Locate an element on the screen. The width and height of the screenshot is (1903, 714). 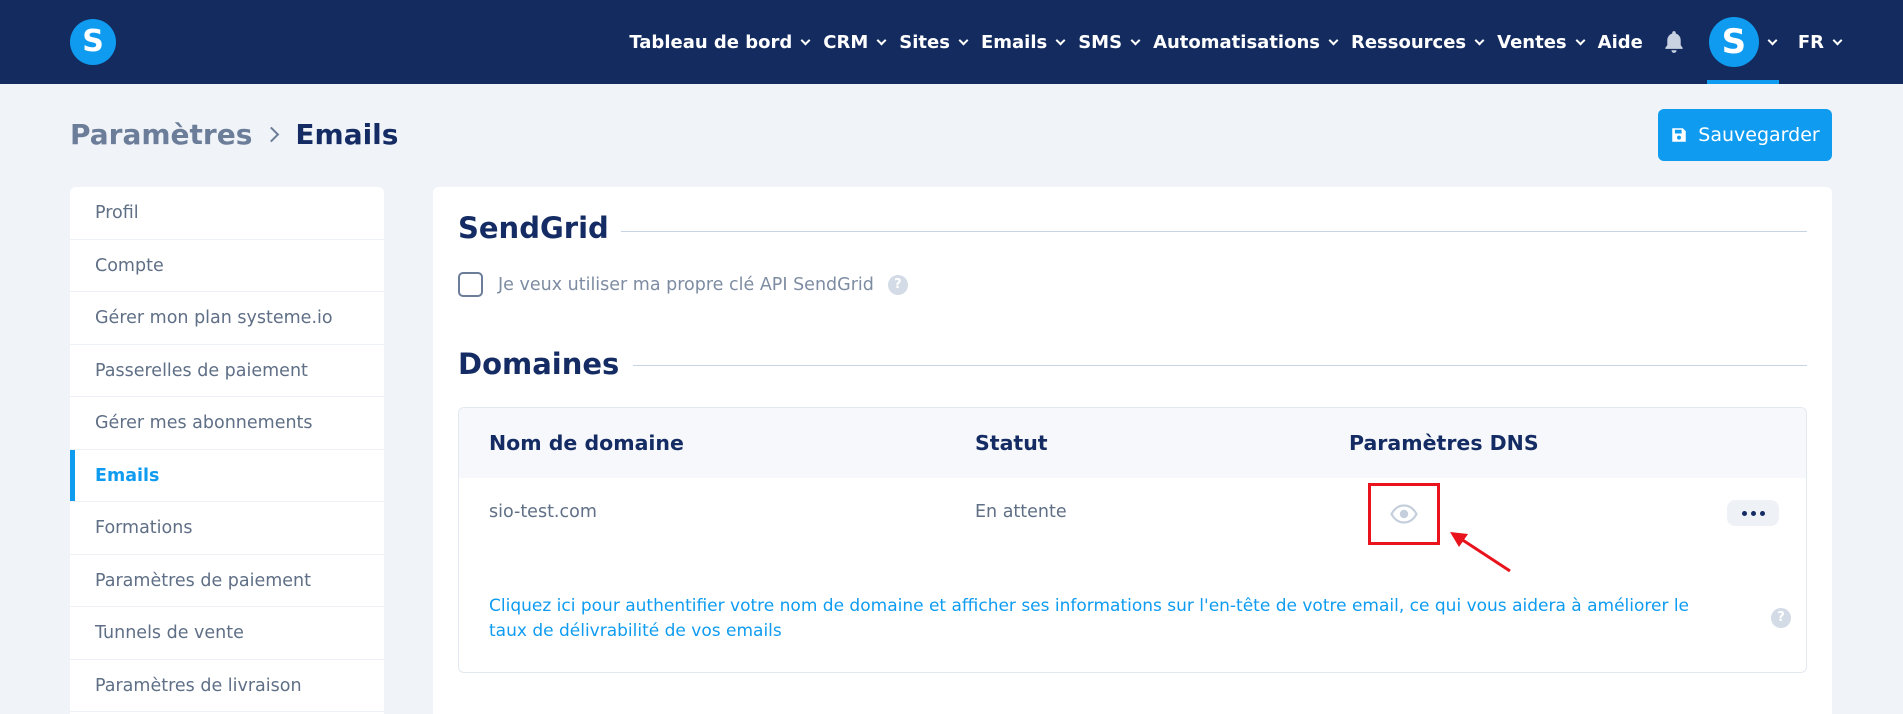
column-header-dns: Paramètres DNS is located at coordinates (1444, 443).